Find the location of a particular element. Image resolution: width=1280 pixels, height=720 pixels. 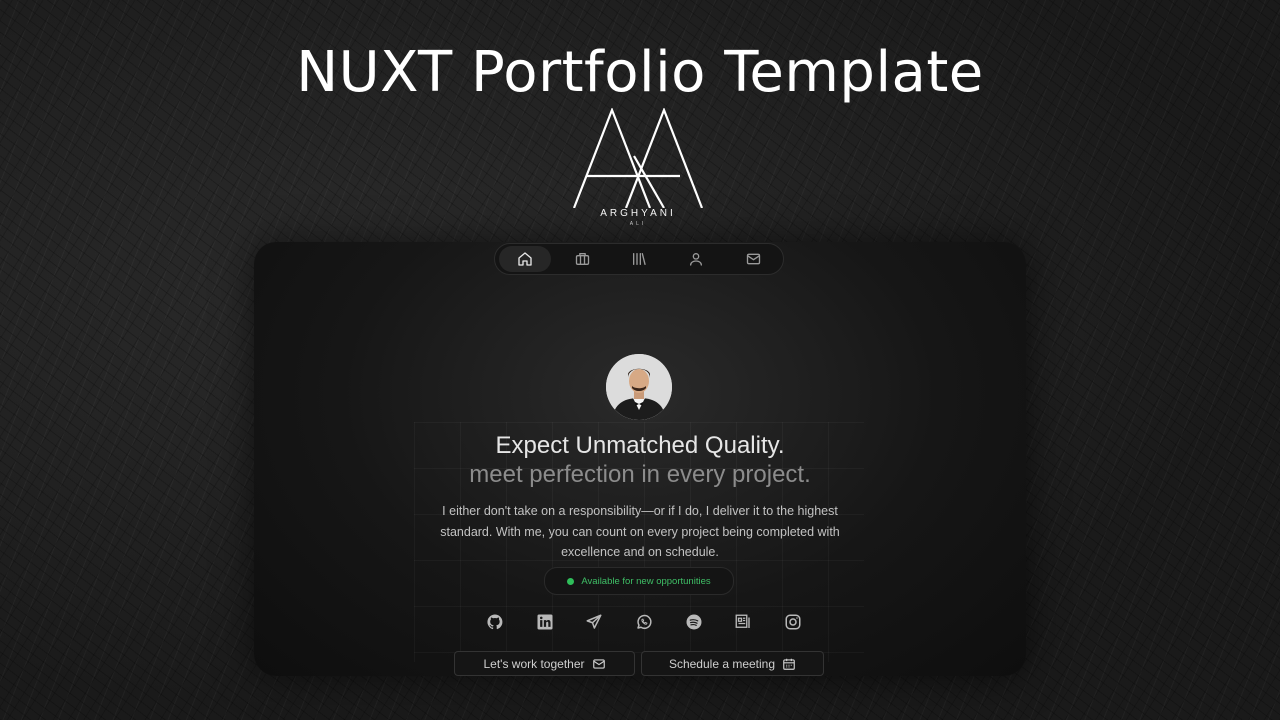

hero-subtitle: meet perfection in every project. is located at coordinates (640, 474).